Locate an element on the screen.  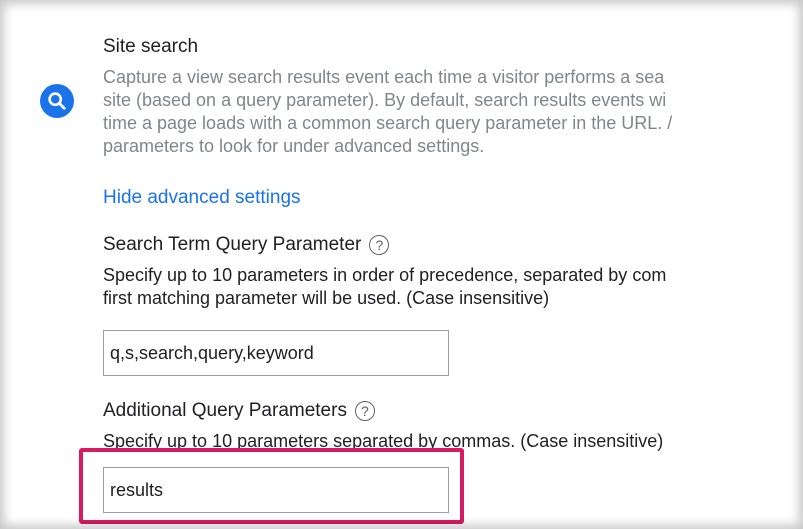
search-term-field-title: Search Term Query Parameter ? is located at coordinates (246, 245).